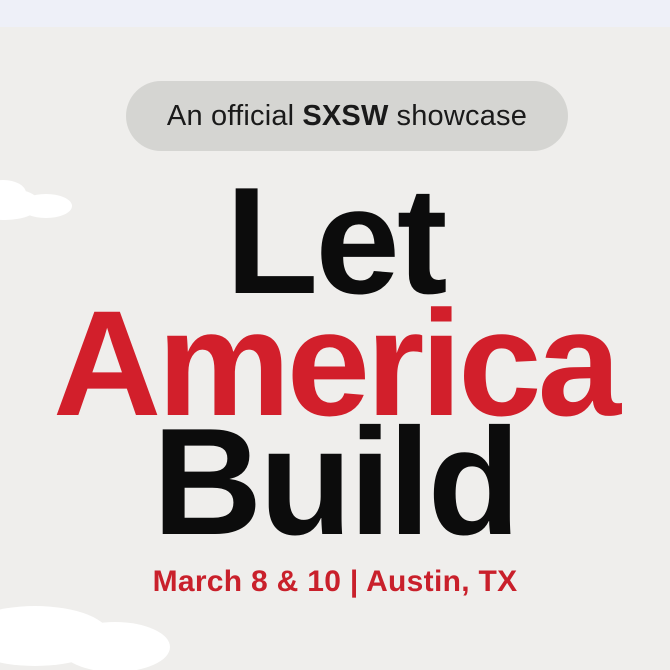 The image size is (670, 670). I want to click on headline-line-build: Build, so click(336, 482).